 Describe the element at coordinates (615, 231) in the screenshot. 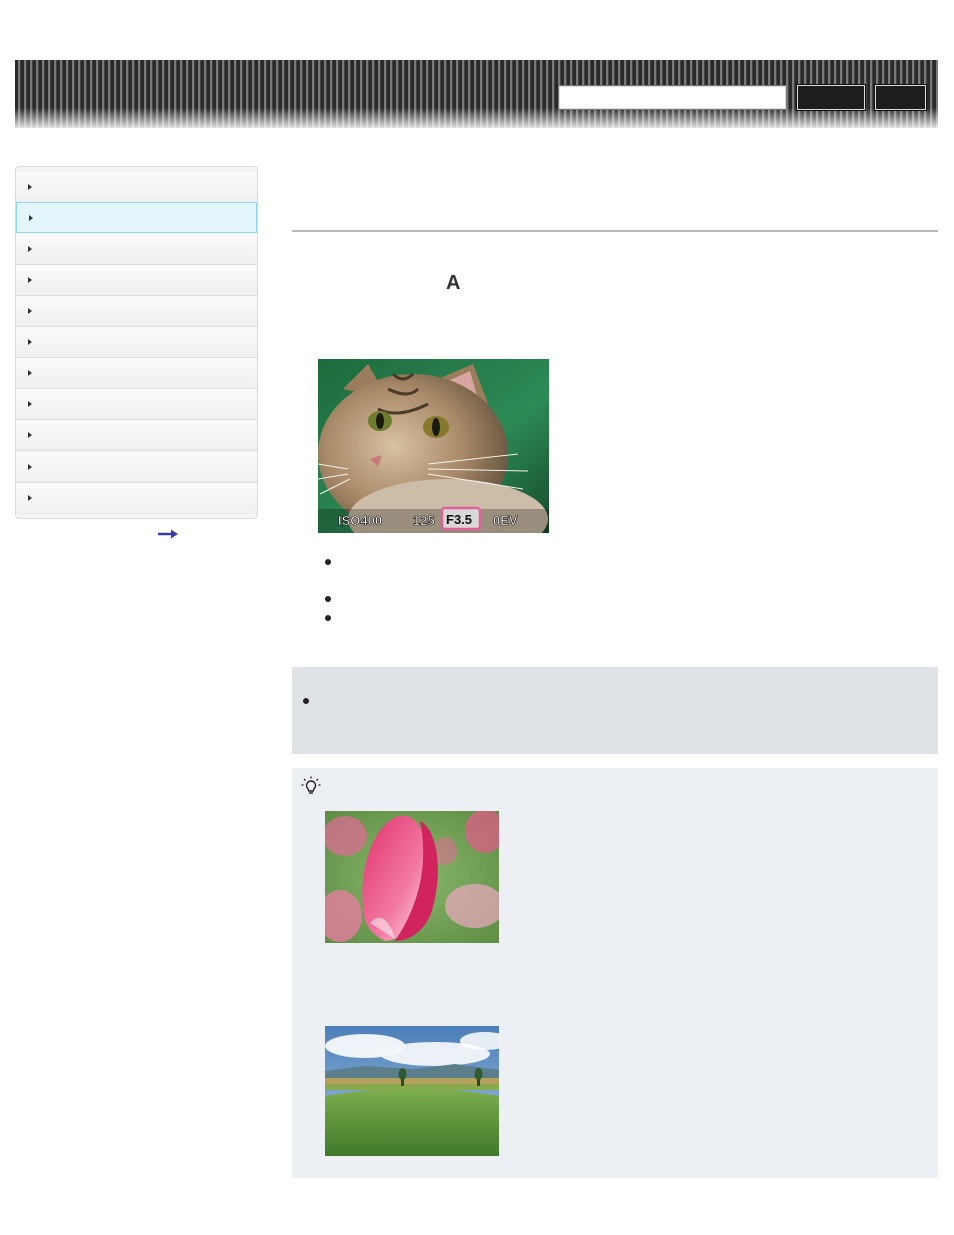

I see `title-divider` at that location.